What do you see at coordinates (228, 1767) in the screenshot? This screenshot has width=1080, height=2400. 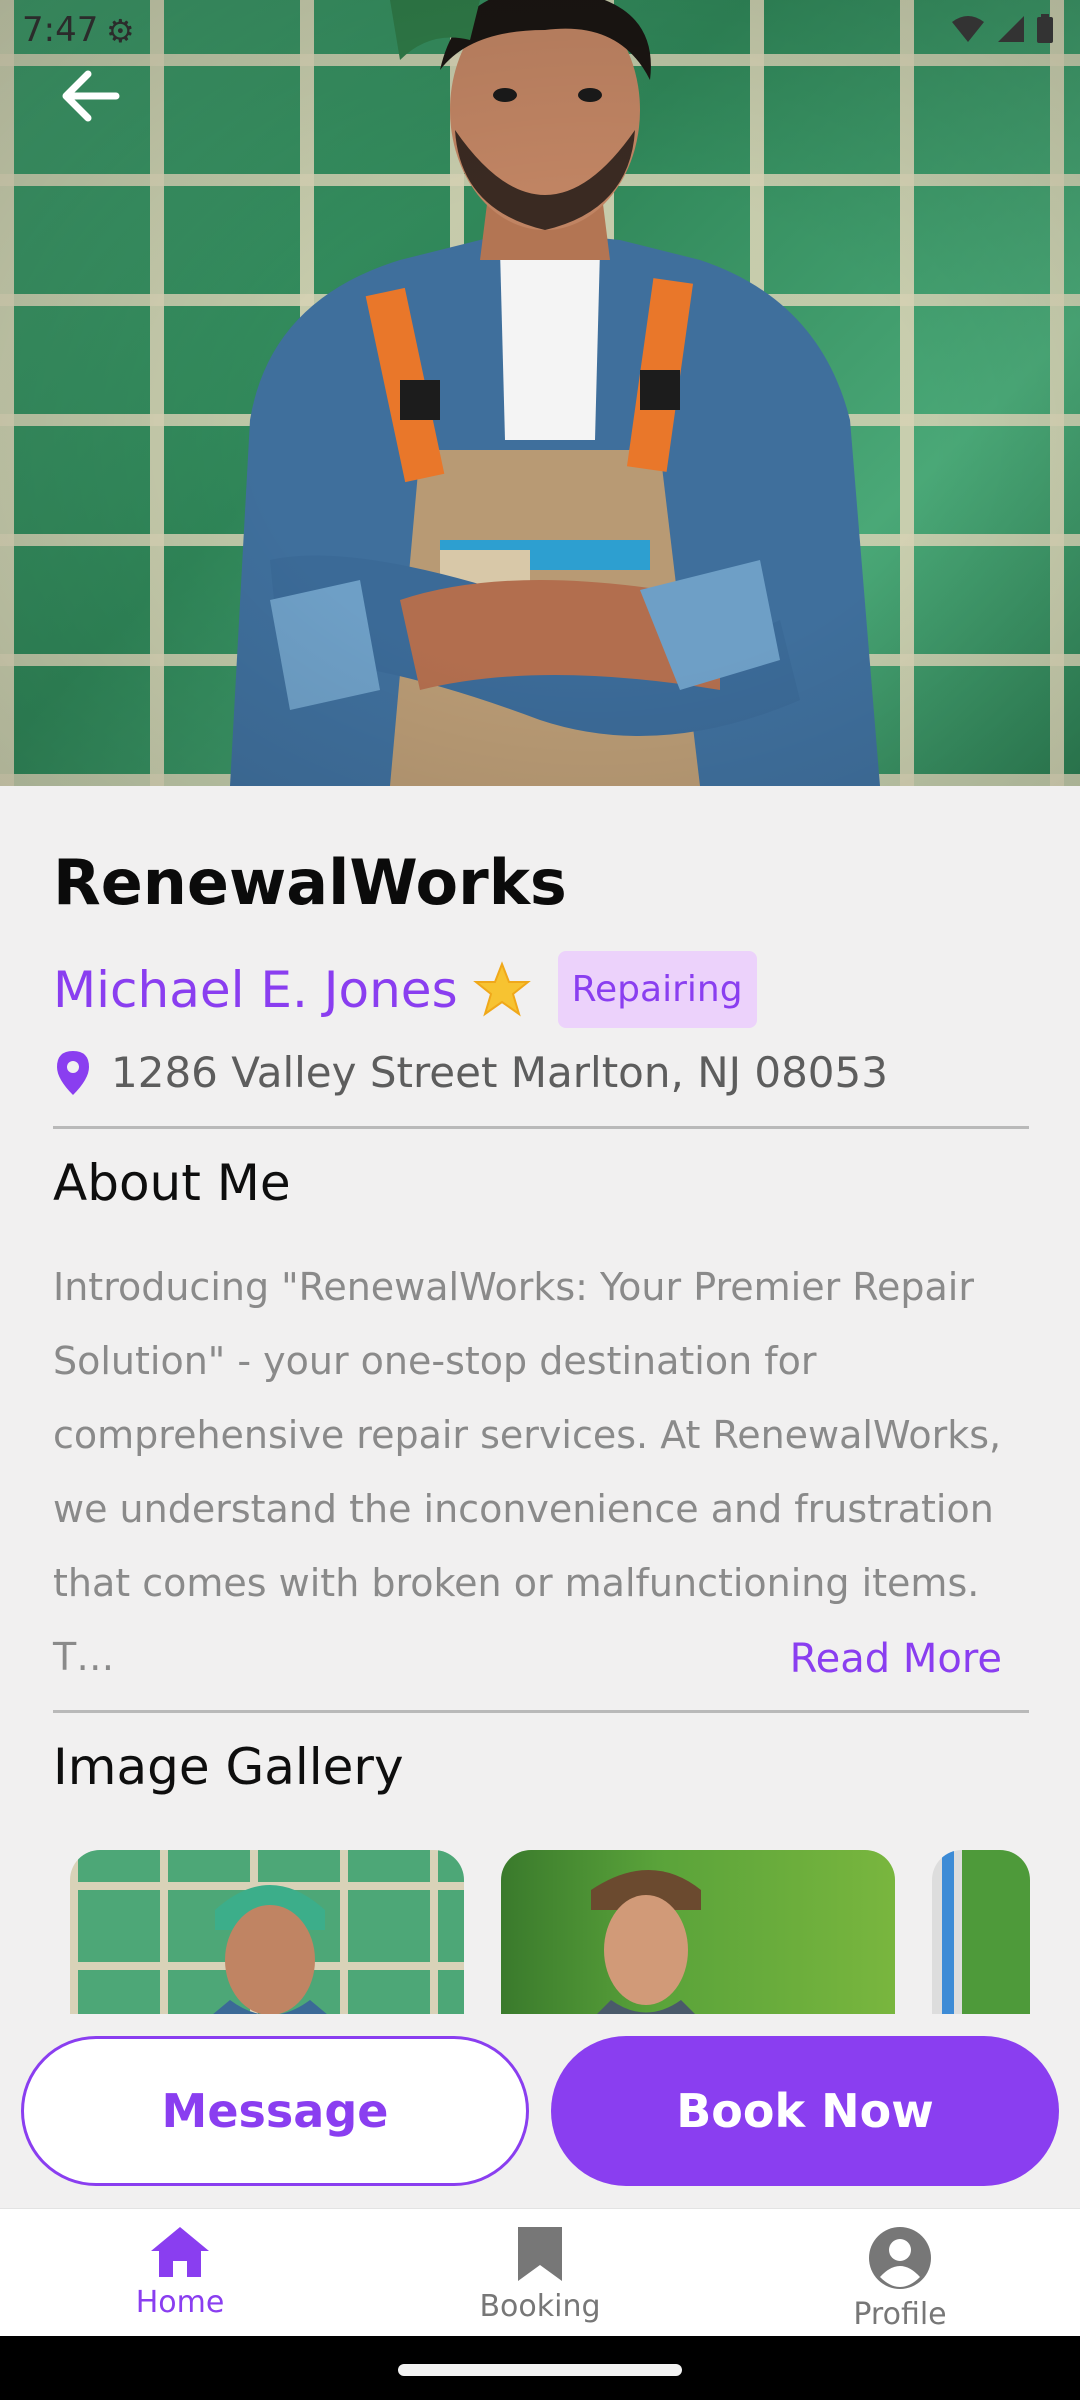 I see `gallery-heading: Image Gallery` at bounding box center [228, 1767].